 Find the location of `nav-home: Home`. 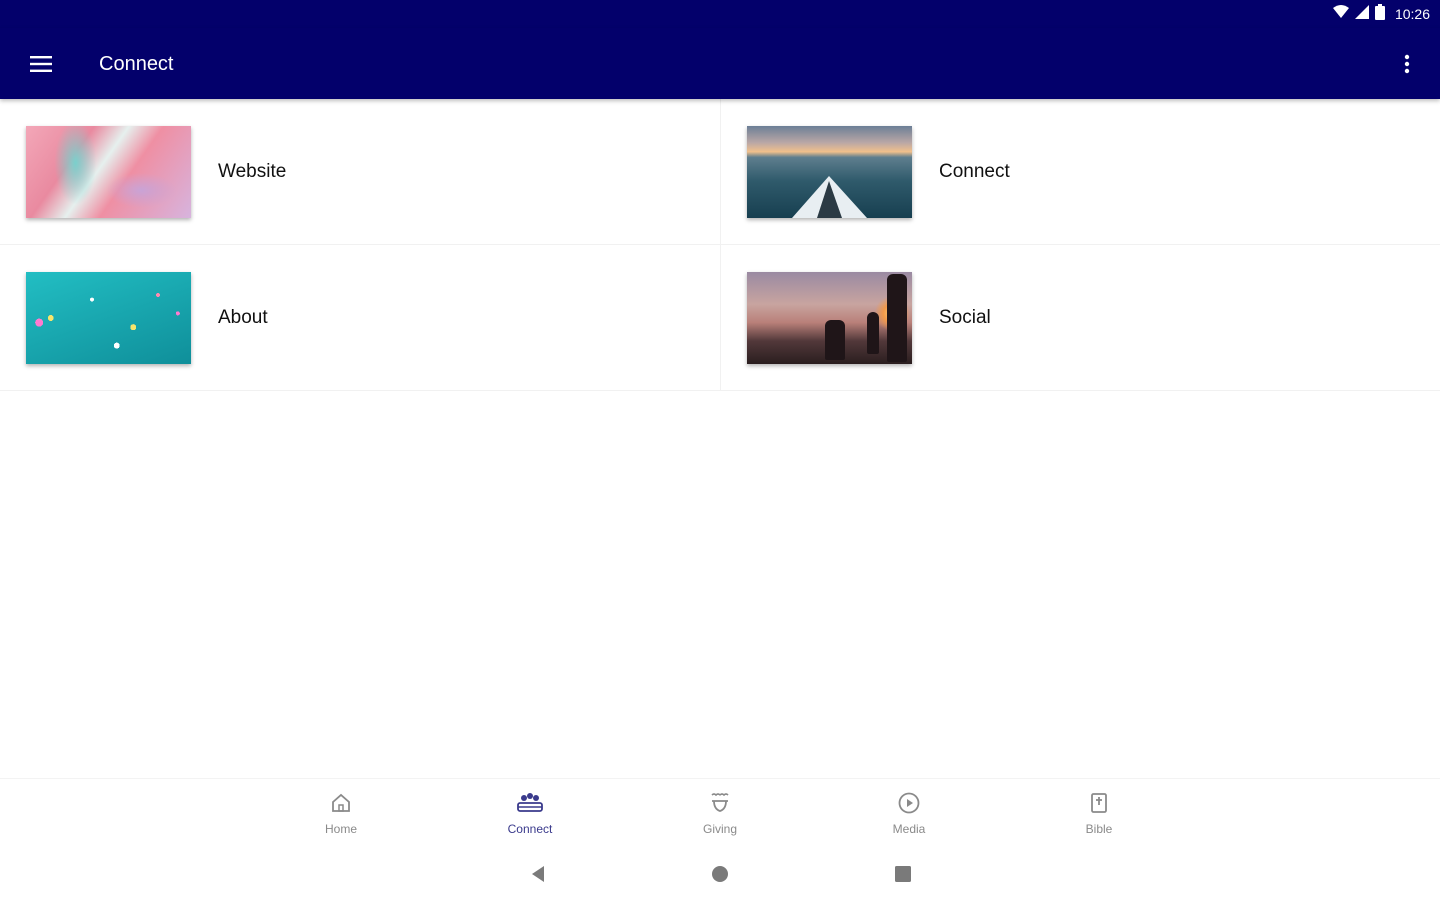

nav-home: Home is located at coordinates (341, 813).